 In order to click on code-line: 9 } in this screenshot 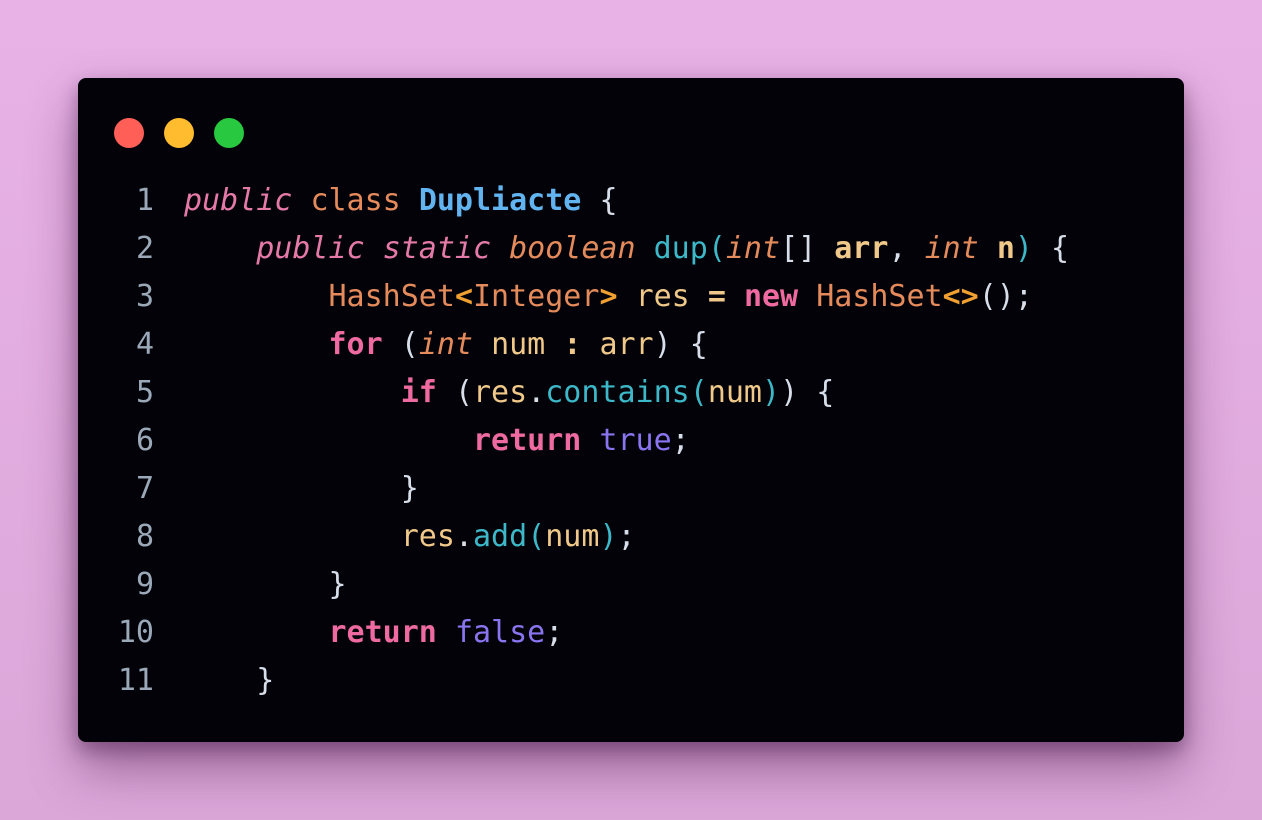, I will do `click(631, 585)`.